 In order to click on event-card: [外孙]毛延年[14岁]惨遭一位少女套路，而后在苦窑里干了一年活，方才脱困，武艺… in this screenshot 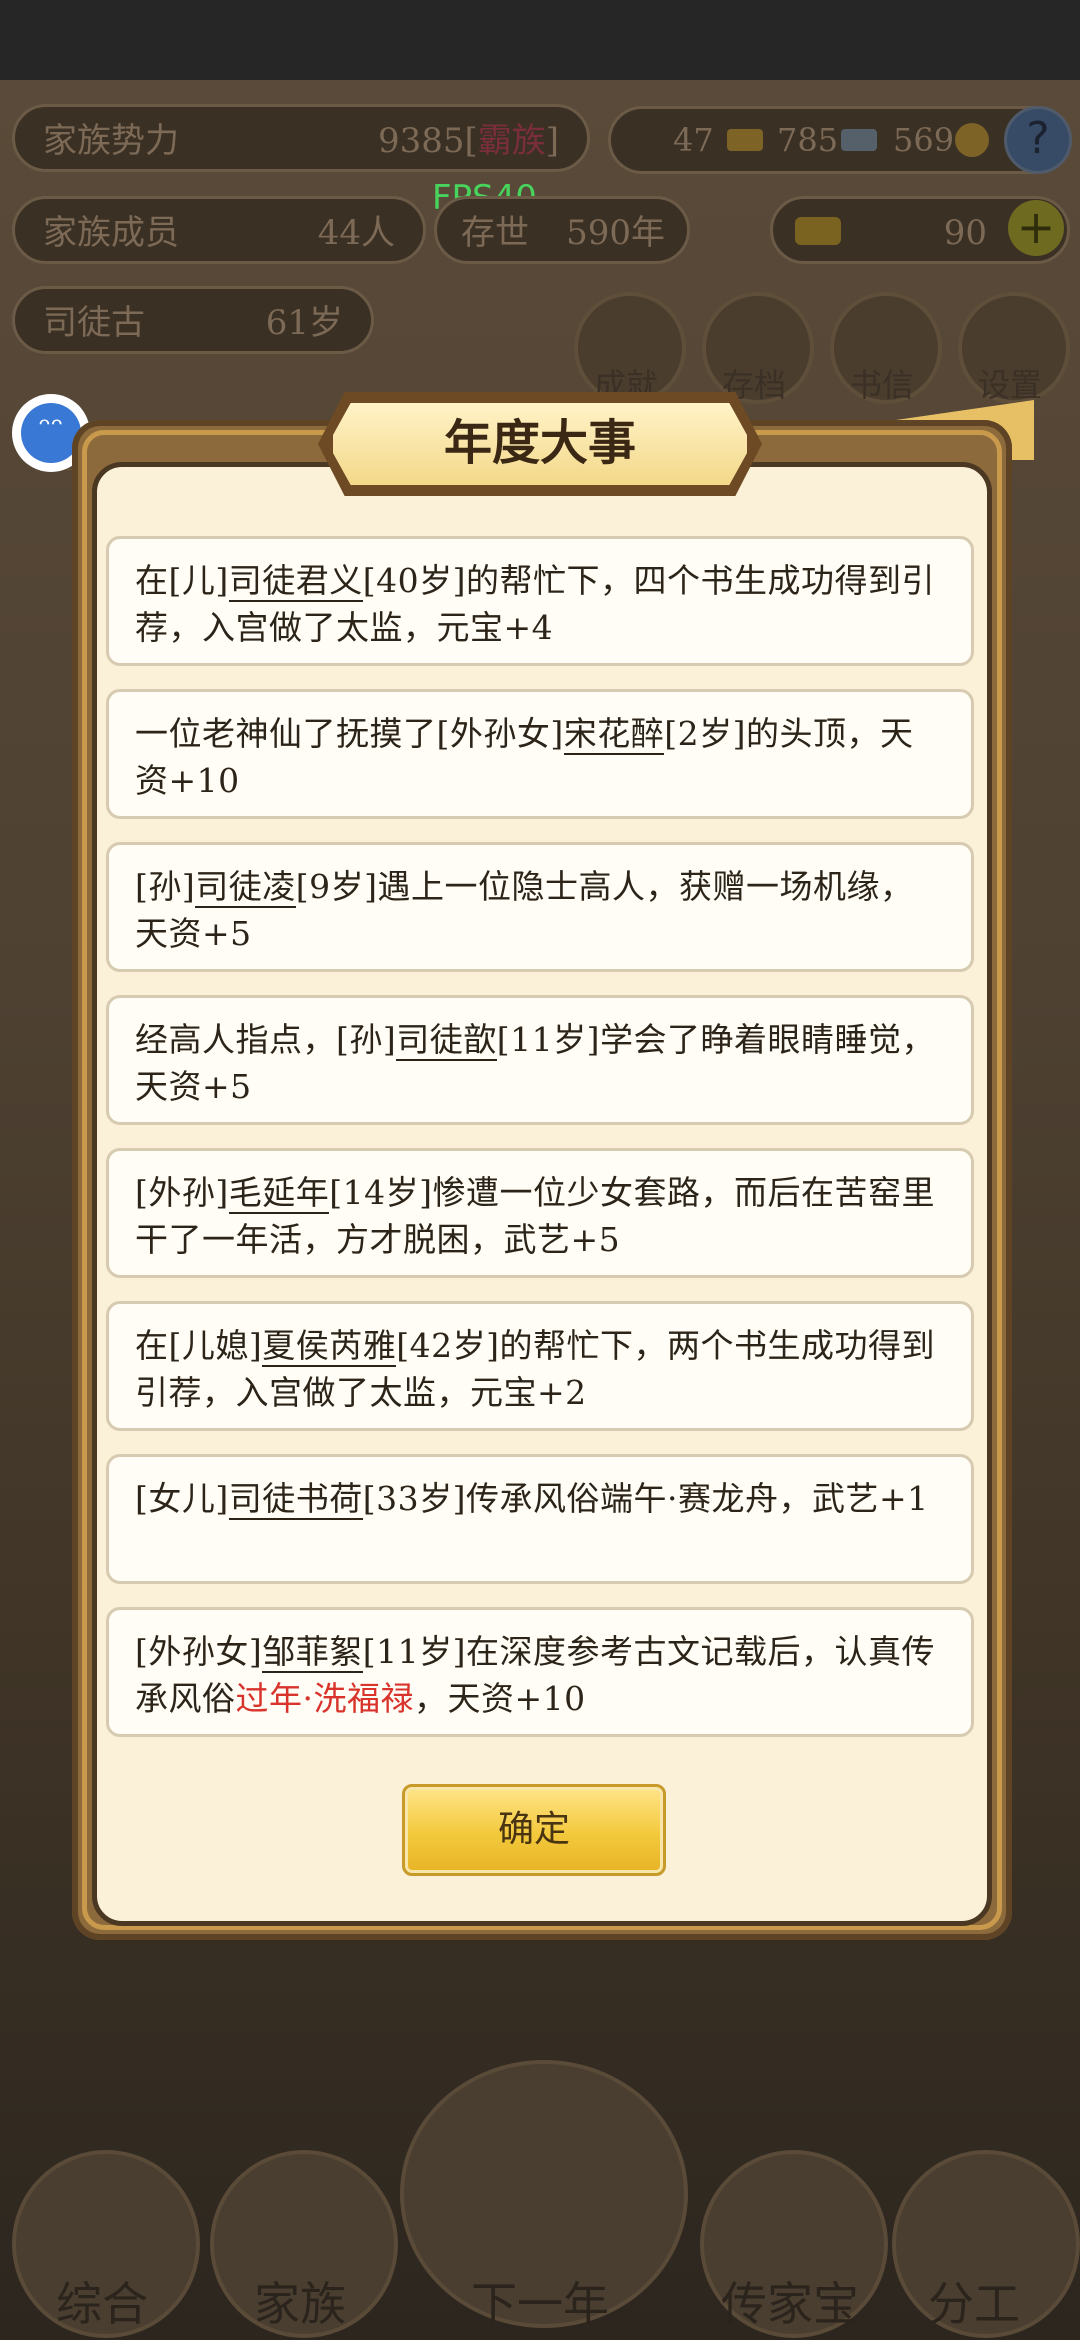, I will do `click(540, 1213)`.